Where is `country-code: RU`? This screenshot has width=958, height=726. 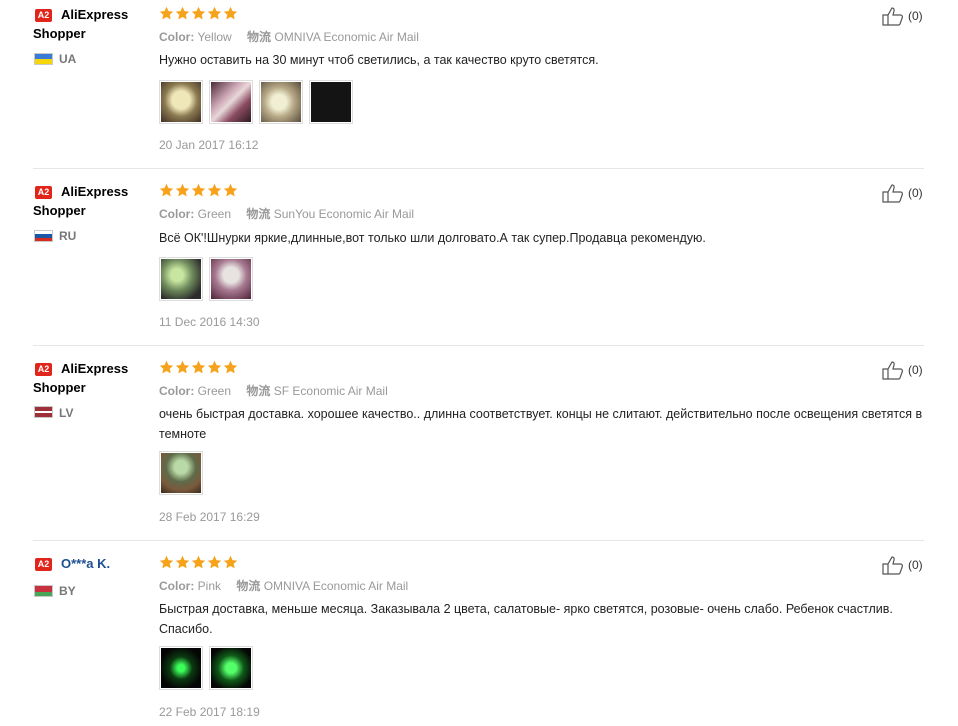 country-code: RU is located at coordinates (68, 236).